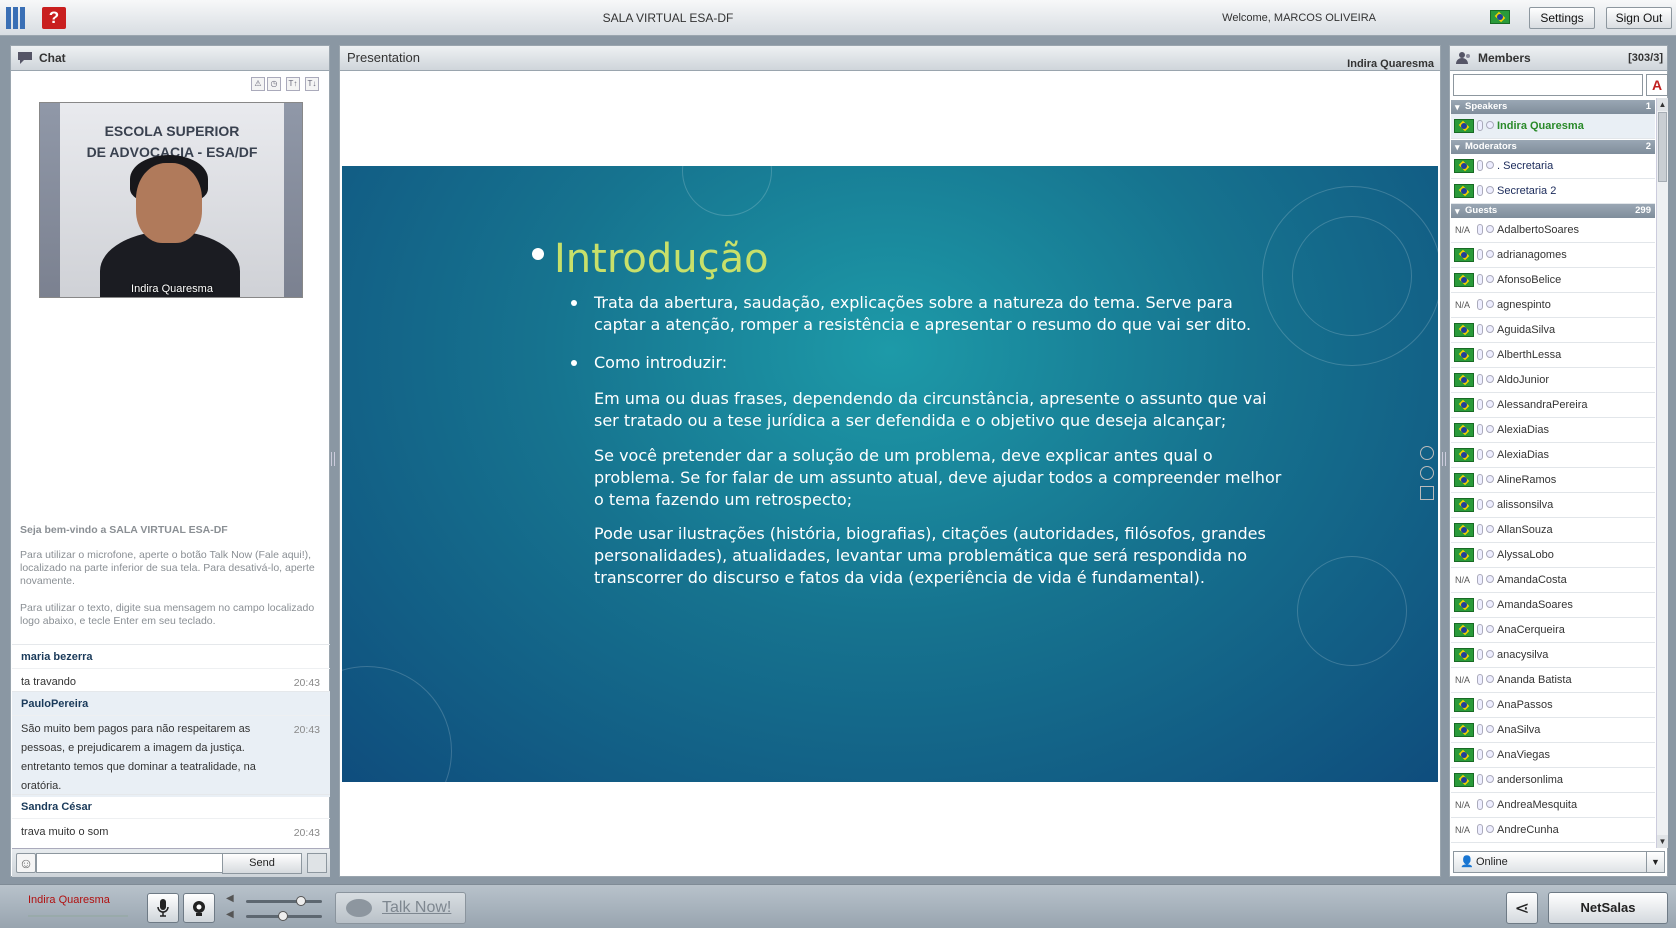  Describe the element at coordinates (400, 908) in the screenshot. I see `talk-now-button: Talk Now!` at that location.